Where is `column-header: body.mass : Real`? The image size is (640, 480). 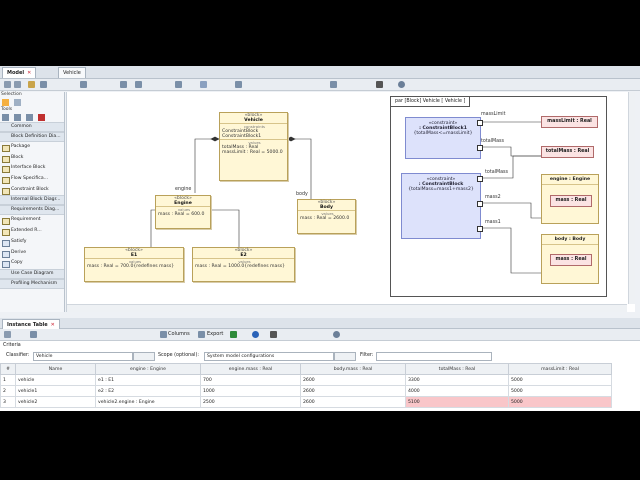
column-header: body.mass : Real is located at coordinates (353, 369).